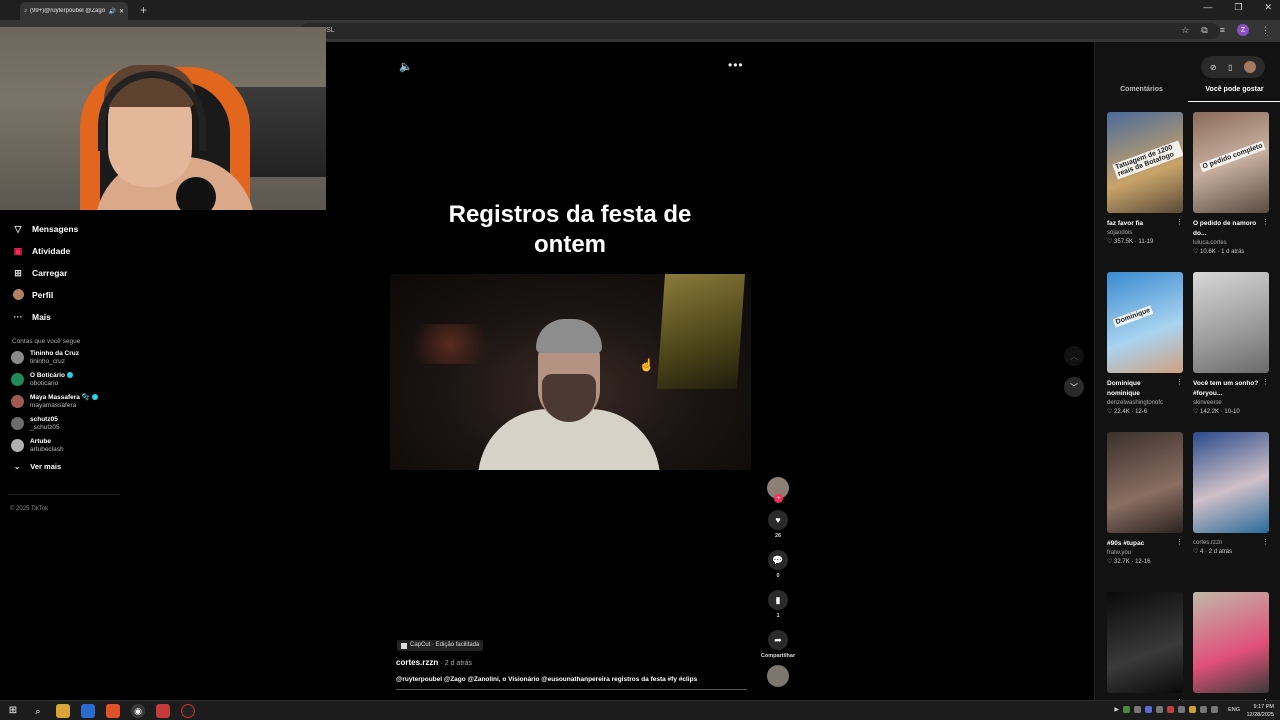  I want to click on following-account: Maya Massafera 🫧 mayamassafera, so click(65, 405).